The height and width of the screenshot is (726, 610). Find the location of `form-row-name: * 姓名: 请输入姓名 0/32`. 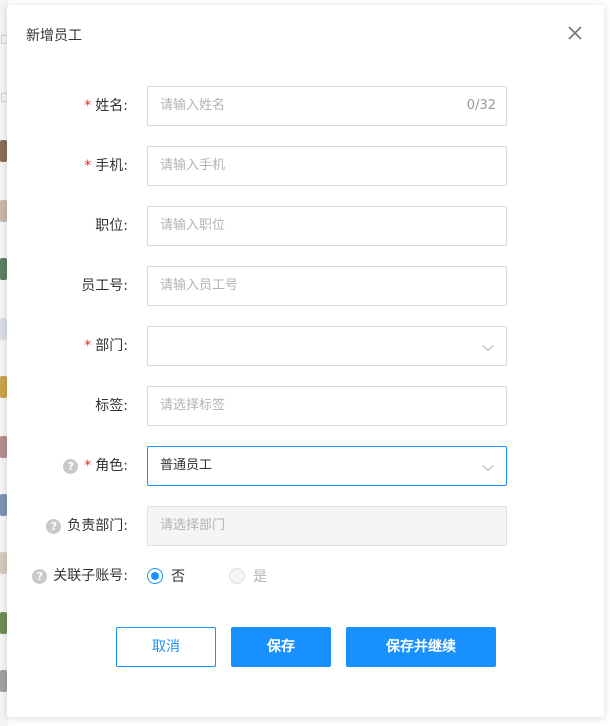

form-row-name: * 姓名: 请输入姓名 0/32 is located at coordinates (305, 106).